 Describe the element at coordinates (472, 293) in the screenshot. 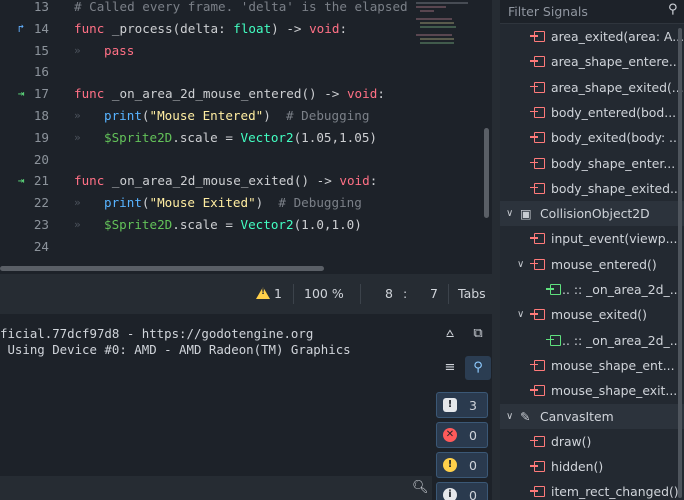

I see `indent-mode: Tabs` at that location.